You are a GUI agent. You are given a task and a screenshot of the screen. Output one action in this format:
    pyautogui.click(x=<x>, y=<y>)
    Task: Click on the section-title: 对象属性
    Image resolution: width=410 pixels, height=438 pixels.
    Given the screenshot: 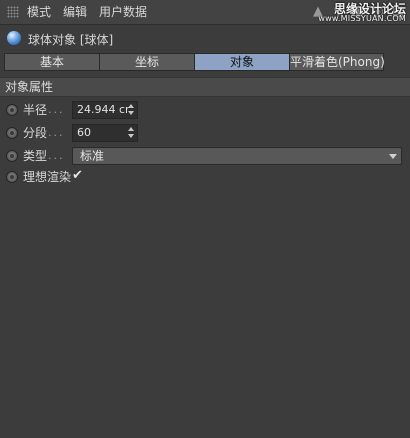 What is the action you would take?
    pyautogui.click(x=29, y=87)
    